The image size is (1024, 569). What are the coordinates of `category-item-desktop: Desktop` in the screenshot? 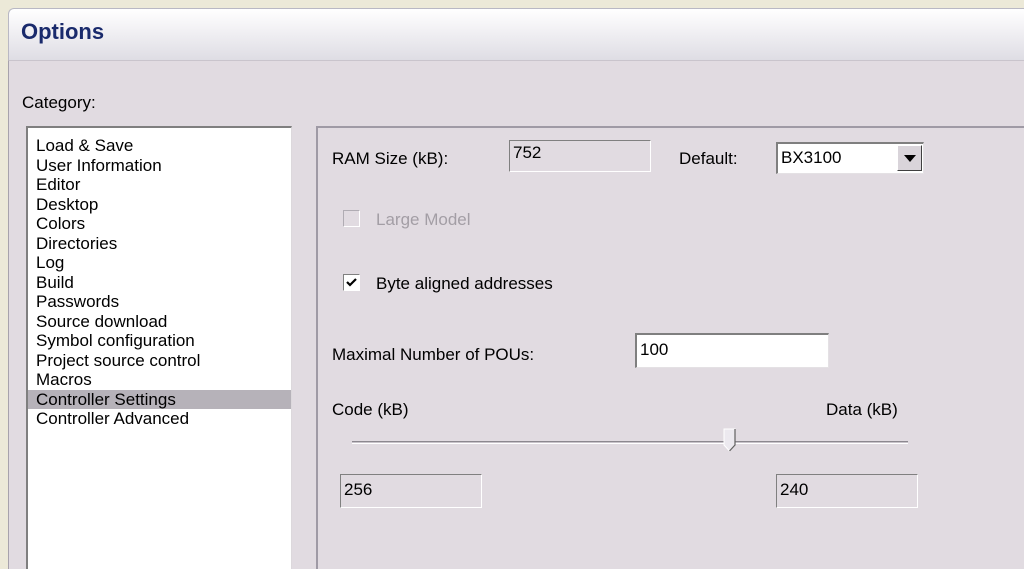 It's located at (159, 205).